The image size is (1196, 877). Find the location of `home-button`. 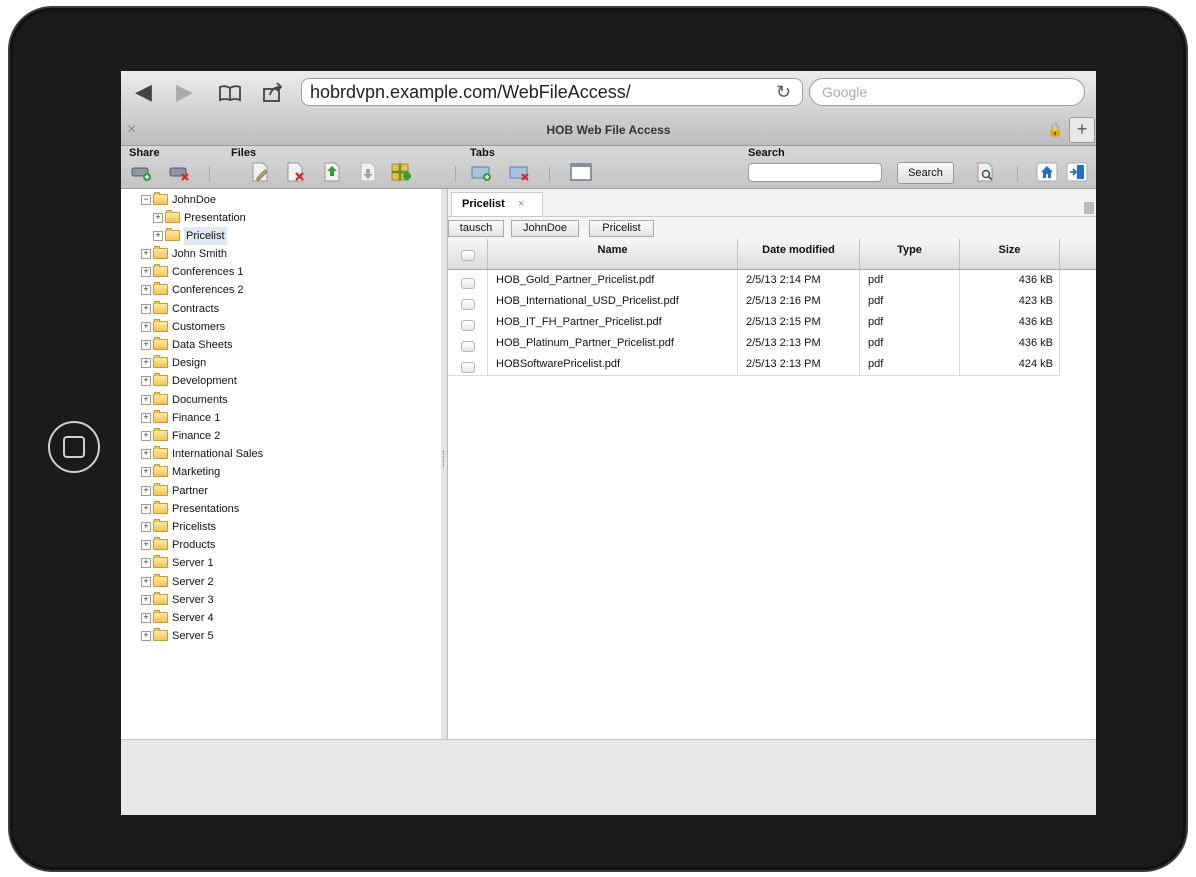

home-button is located at coordinates (74, 447).